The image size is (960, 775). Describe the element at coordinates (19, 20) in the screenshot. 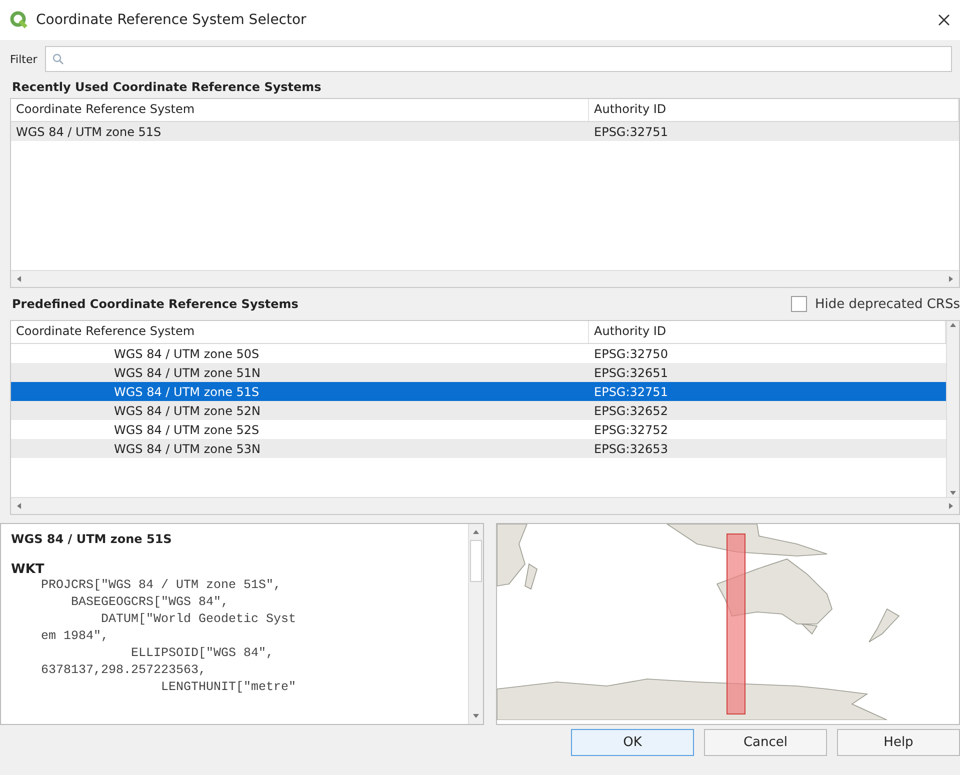

I see `app-logo-icon` at that location.